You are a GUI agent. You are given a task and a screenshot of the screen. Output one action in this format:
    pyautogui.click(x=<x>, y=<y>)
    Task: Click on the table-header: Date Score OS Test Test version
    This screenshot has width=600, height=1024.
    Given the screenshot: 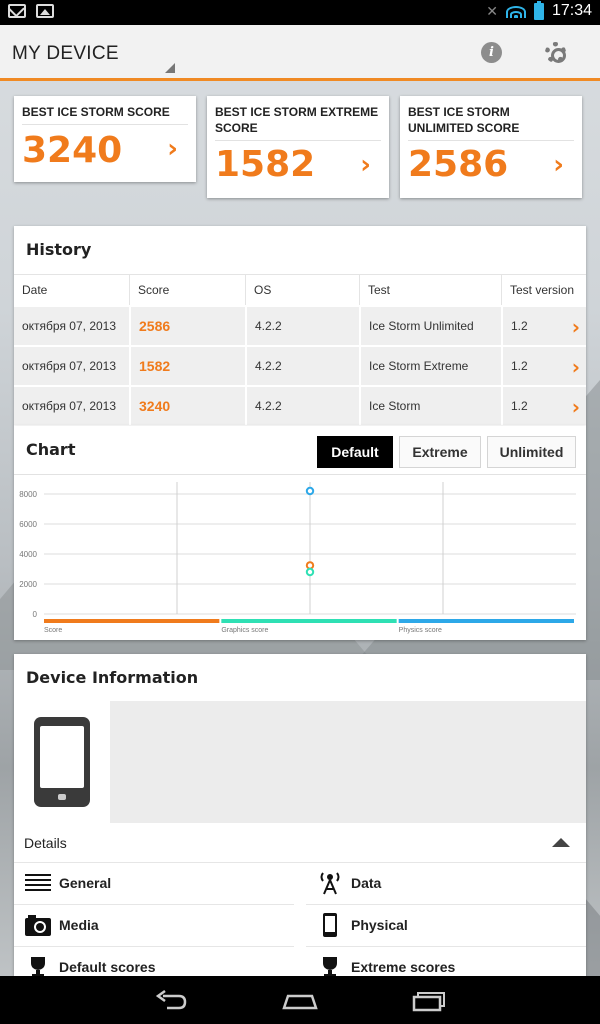 What is the action you would take?
    pyautogui.click(x=300, y=289)
    